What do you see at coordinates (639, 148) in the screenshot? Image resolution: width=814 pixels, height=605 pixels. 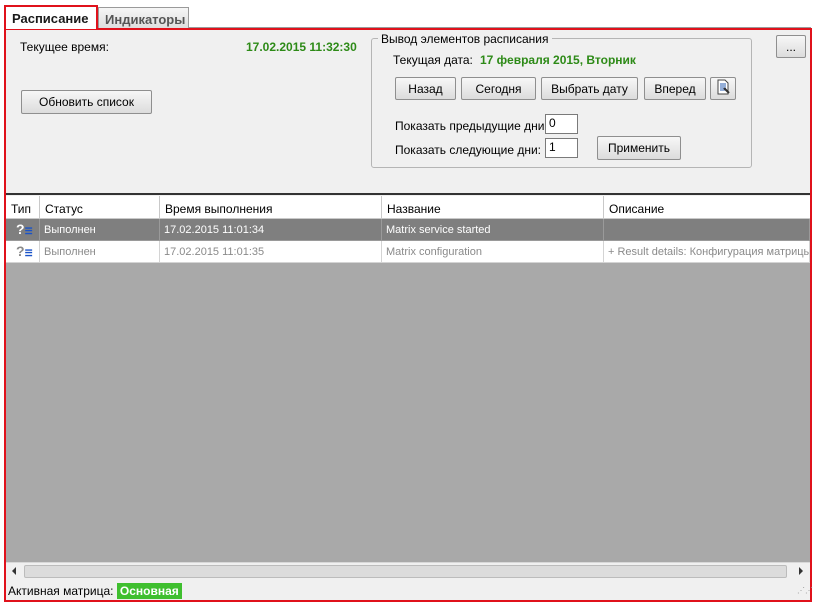 I see `apply-button: Применить` at bounding box center [639, 148].